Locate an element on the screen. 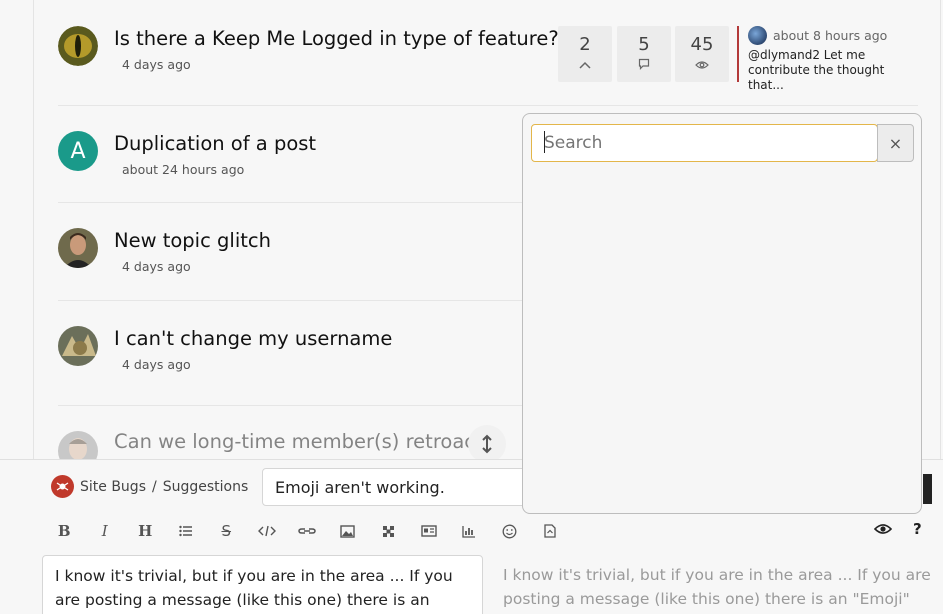 Image resolution: width=943 pixels, height=614 pixels. card-icon is located at coordinates (429, 531).